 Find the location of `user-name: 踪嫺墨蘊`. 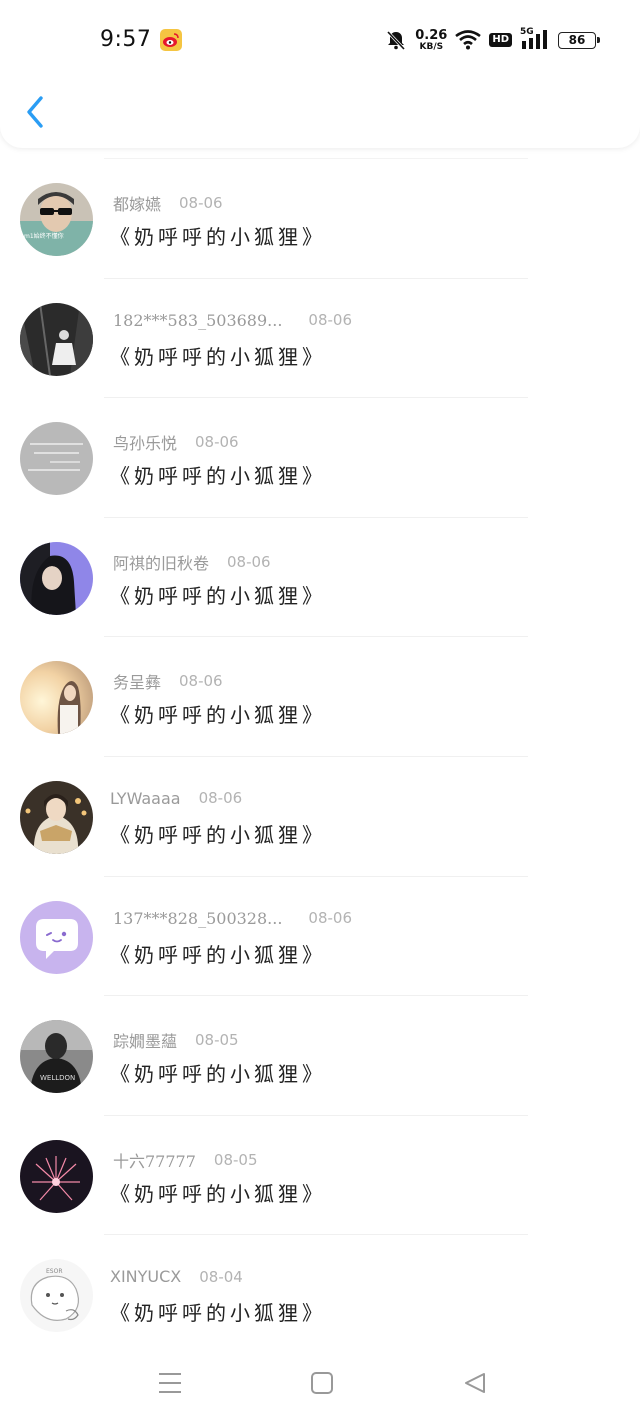

user-name: 踪嫺墨蘊 is located at coordinates (145, 1040).